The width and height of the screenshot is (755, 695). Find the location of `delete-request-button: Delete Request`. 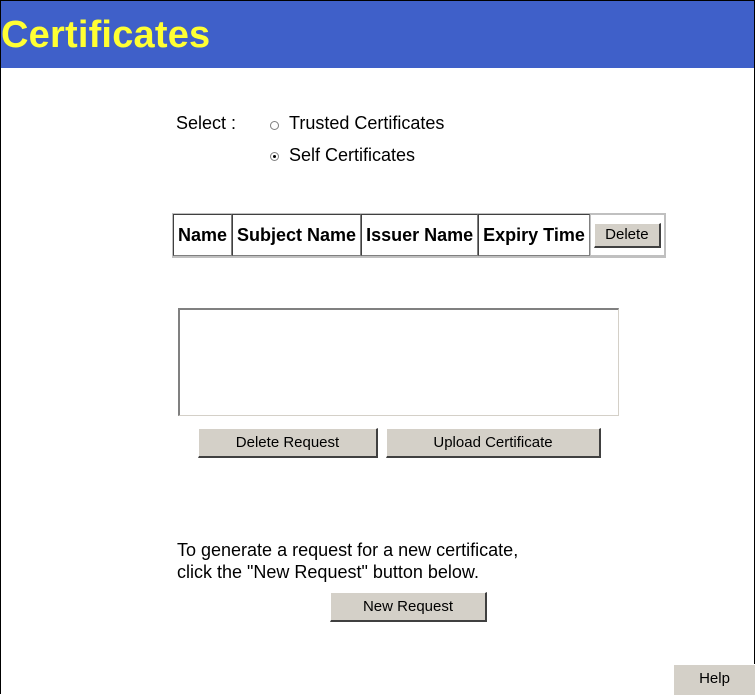

delete-request-button: Delete Request is located at coordinates (288, 443).